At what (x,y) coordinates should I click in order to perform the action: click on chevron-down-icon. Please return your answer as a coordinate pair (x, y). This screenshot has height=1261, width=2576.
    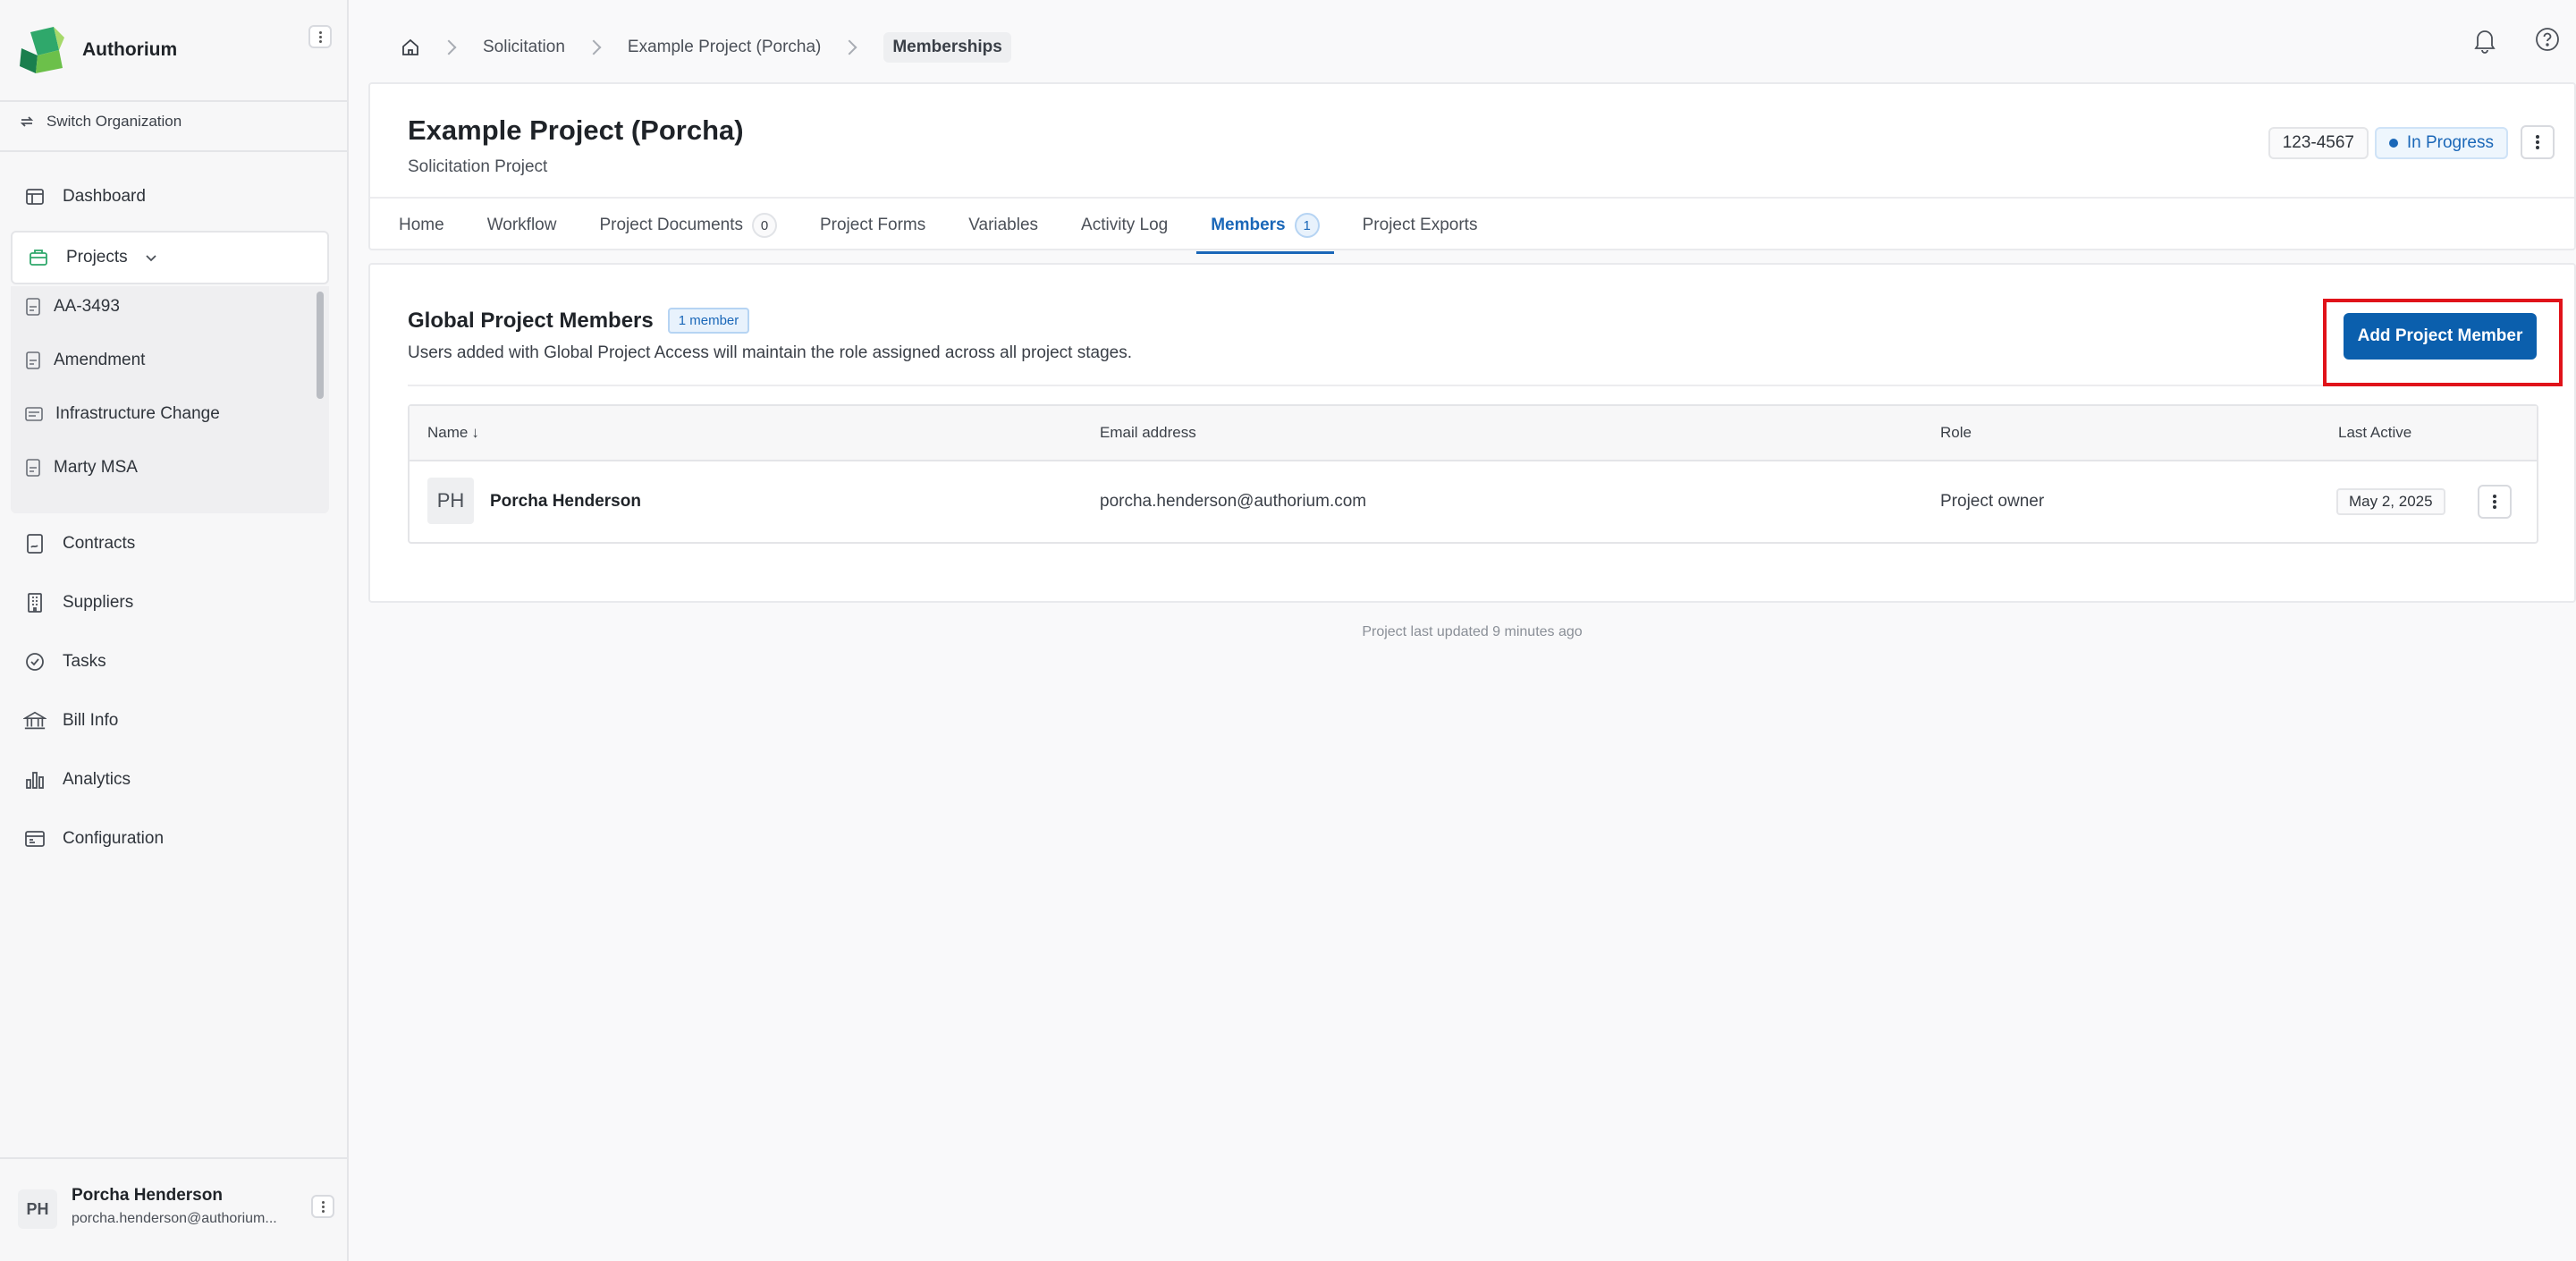
    Looking at the image, I should click on (151, 259).